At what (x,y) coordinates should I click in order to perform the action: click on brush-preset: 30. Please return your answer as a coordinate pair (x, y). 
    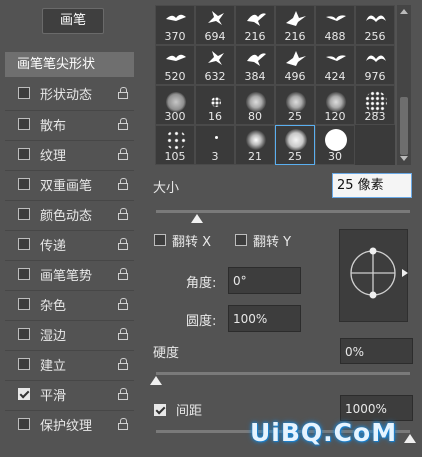
    Looking at the image, I should click on (335, 145).